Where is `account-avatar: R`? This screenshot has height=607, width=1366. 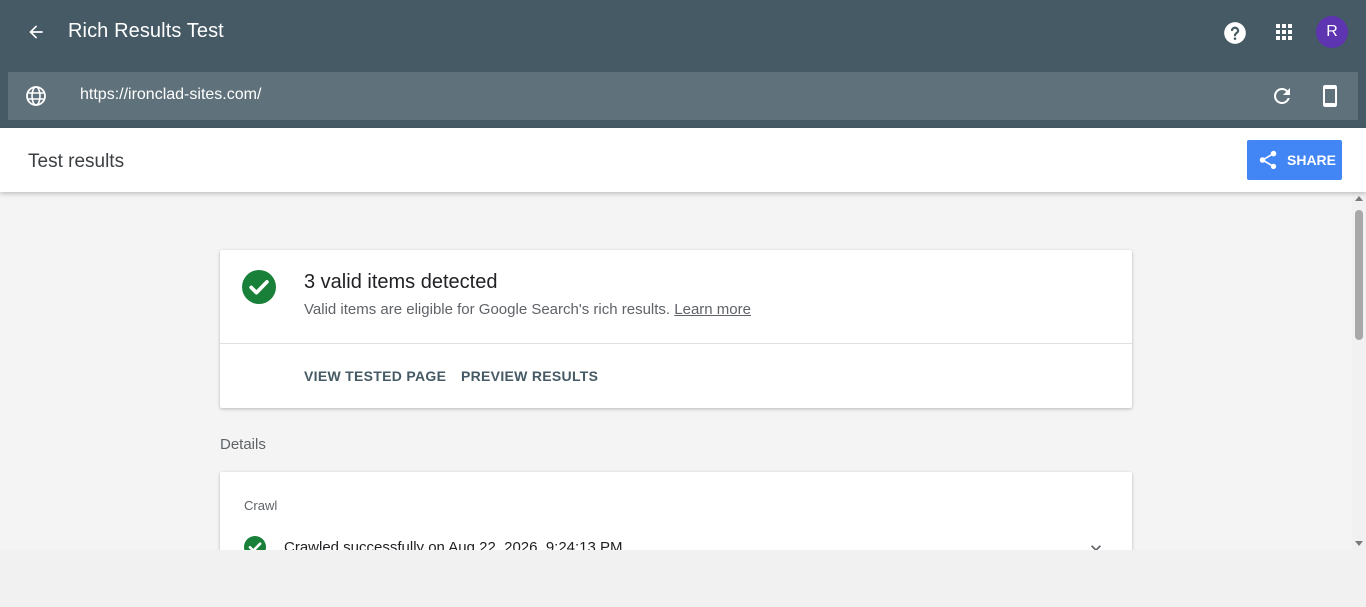
account-avatar: R is located at coordinates (1332, 32).